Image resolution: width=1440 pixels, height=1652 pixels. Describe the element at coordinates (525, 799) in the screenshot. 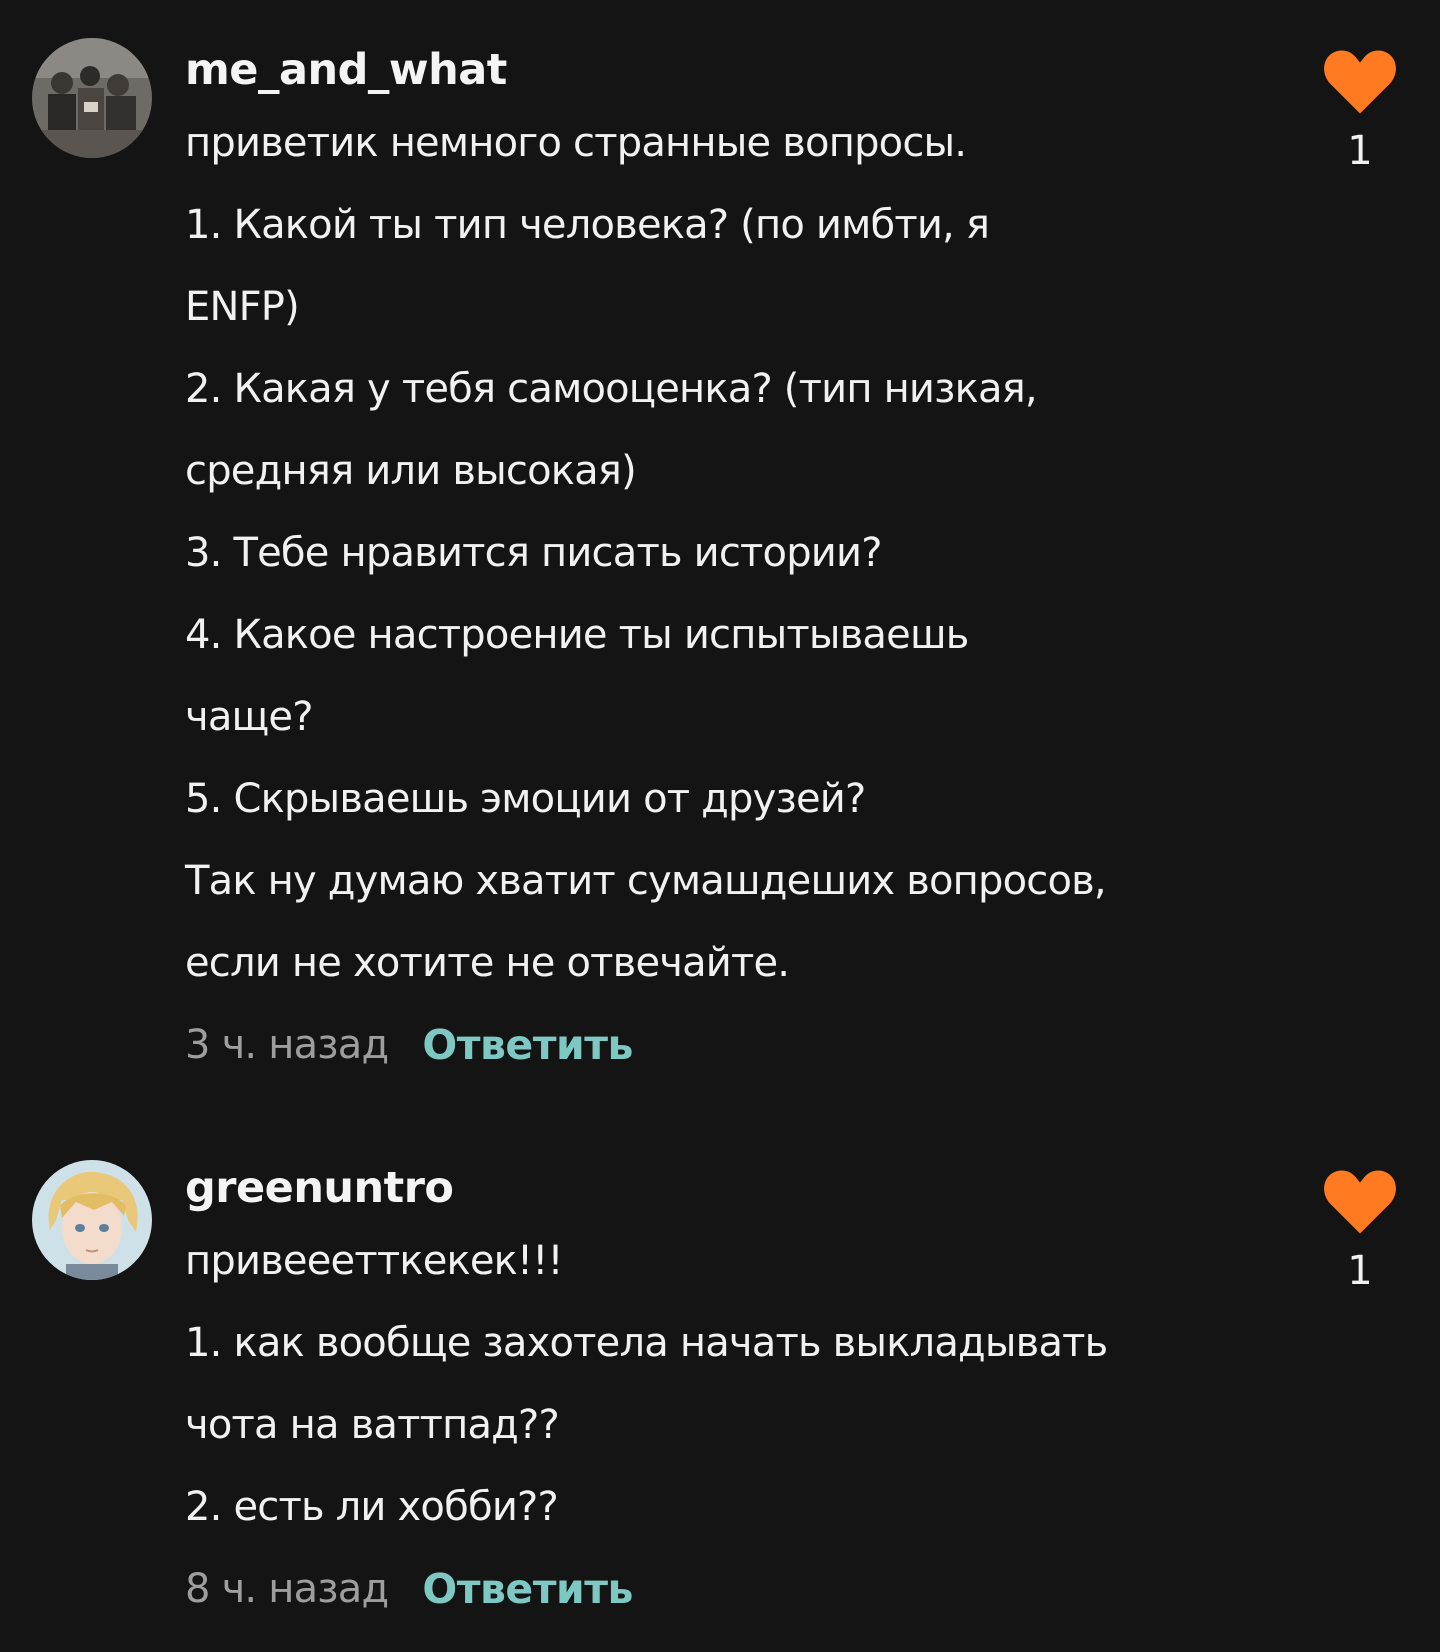

I see `comment-text-line: 5. Скрываешь эмоции от друзей?` at that location.